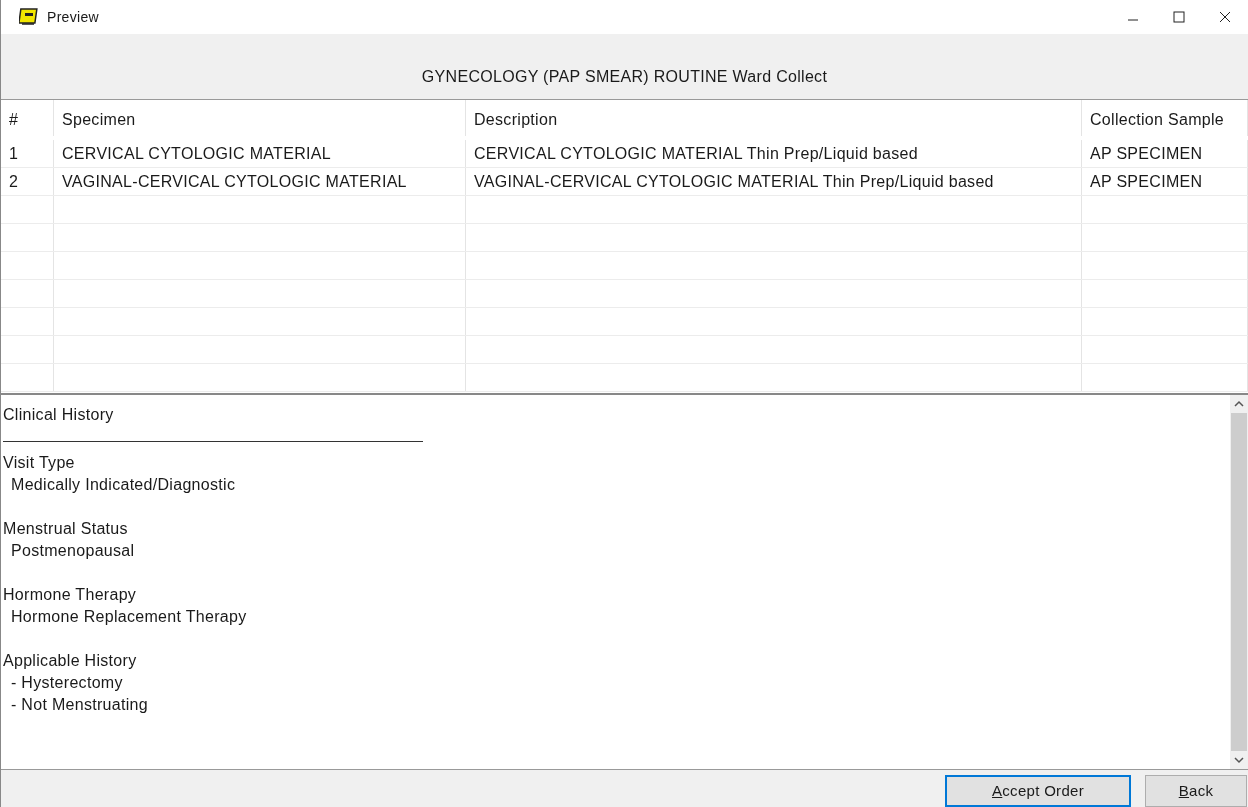 This screenshot has height=807, width=1248. What do you see at coordinates (1038, 791) in the screenshot?
I see `accept-order-button: Accept Order` at bounding box center [1038, 791].